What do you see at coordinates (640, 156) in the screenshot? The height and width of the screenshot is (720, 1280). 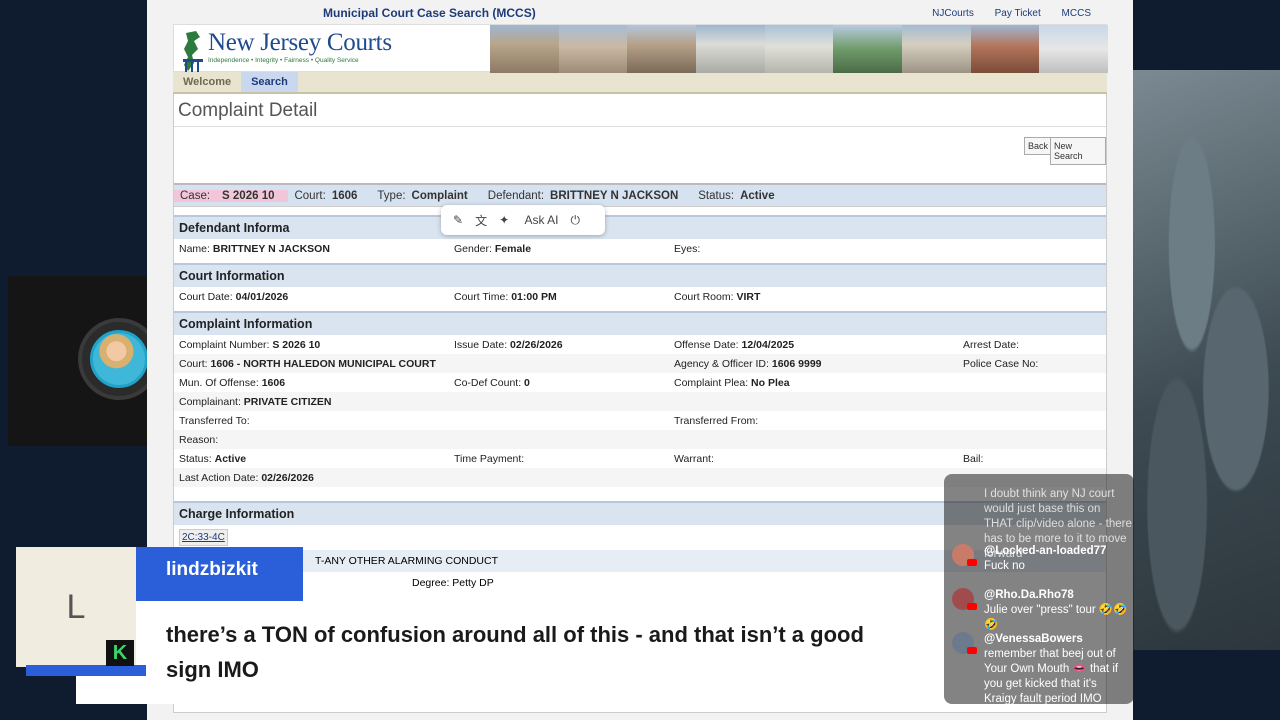 I see `action-row: Back New Search` at bounding box center [640, 156].